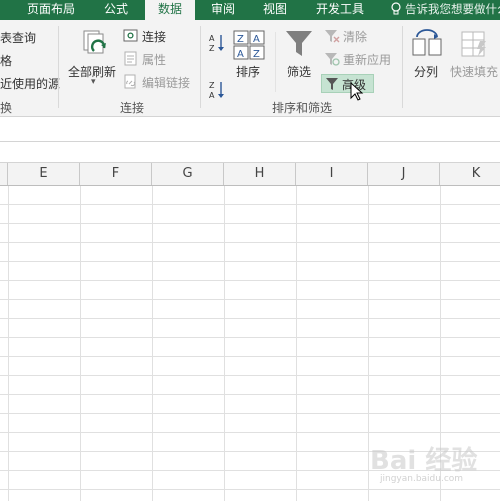  What do you see at coordinates (132, 108) in the screenshot?
I see `group-label-connections: 连接` at bounding box center [132, 108].